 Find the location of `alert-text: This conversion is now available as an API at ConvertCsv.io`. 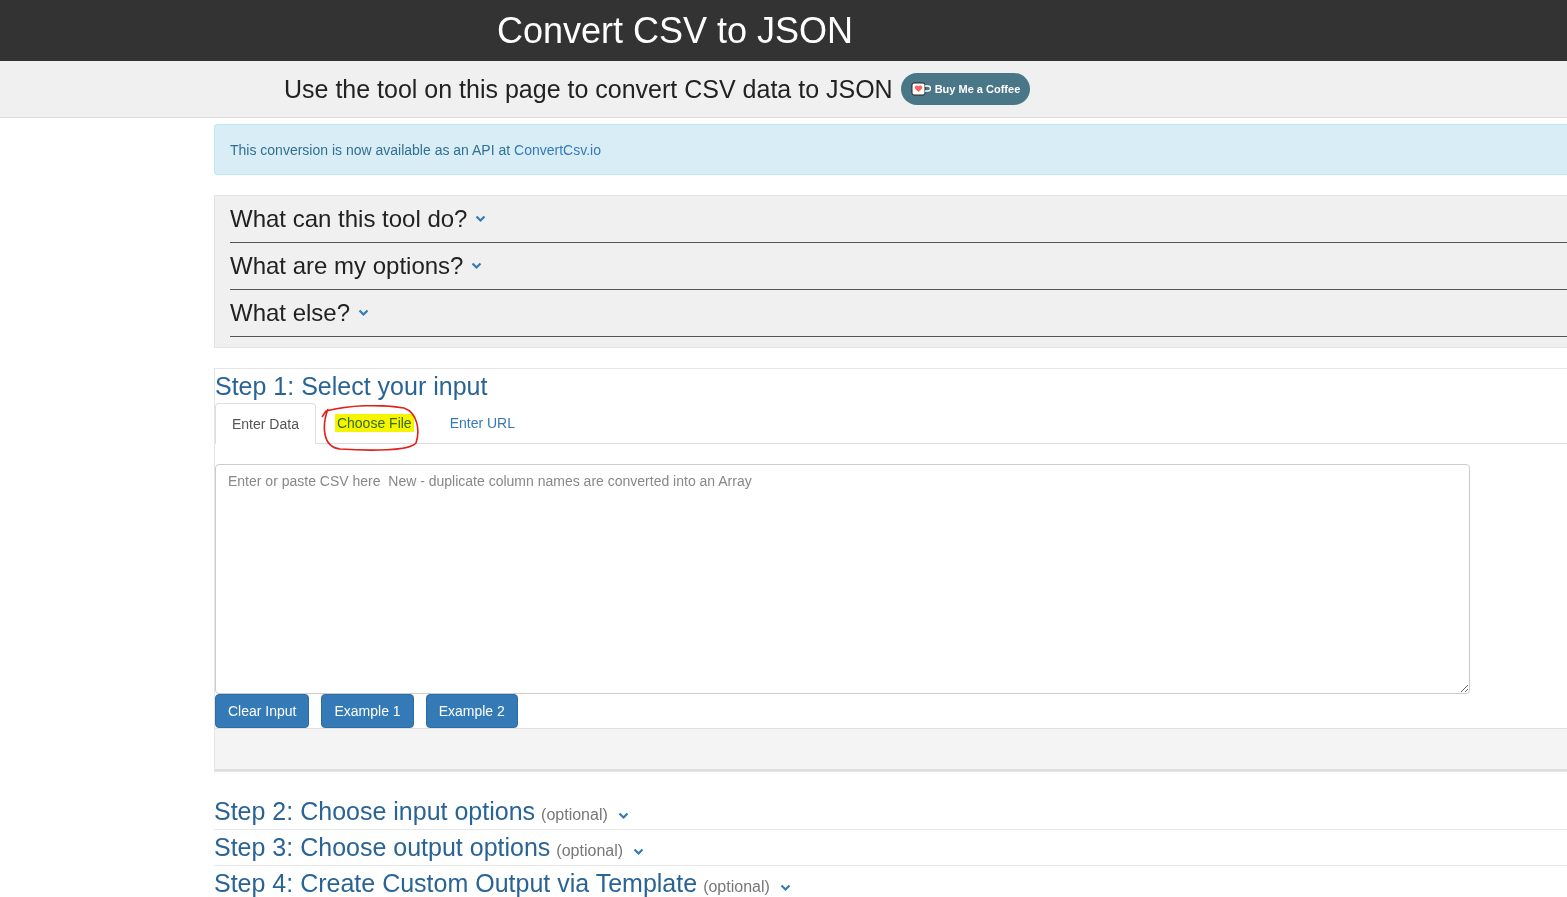

alert-text: This conversion is now available as an API at ConvertCsv.io is located at coordinates (415, 149).